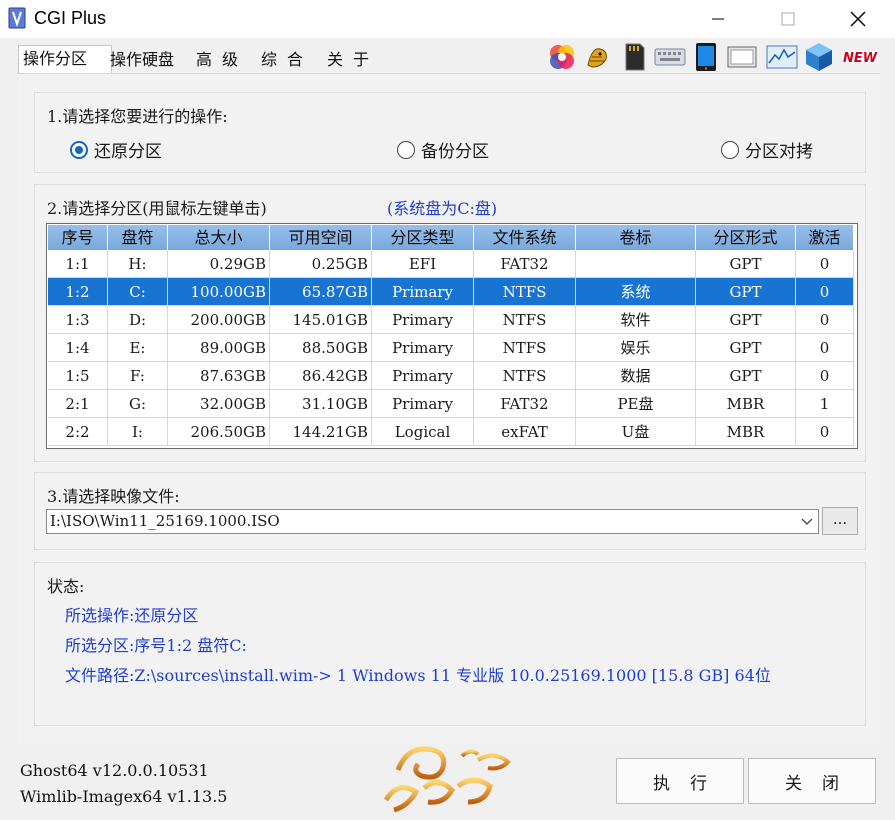 The height and width of the screenshot is (820, 895). Describe the element at coordinates (730, 149) in the screenshot. I see `radio-copy-dot` at that location.